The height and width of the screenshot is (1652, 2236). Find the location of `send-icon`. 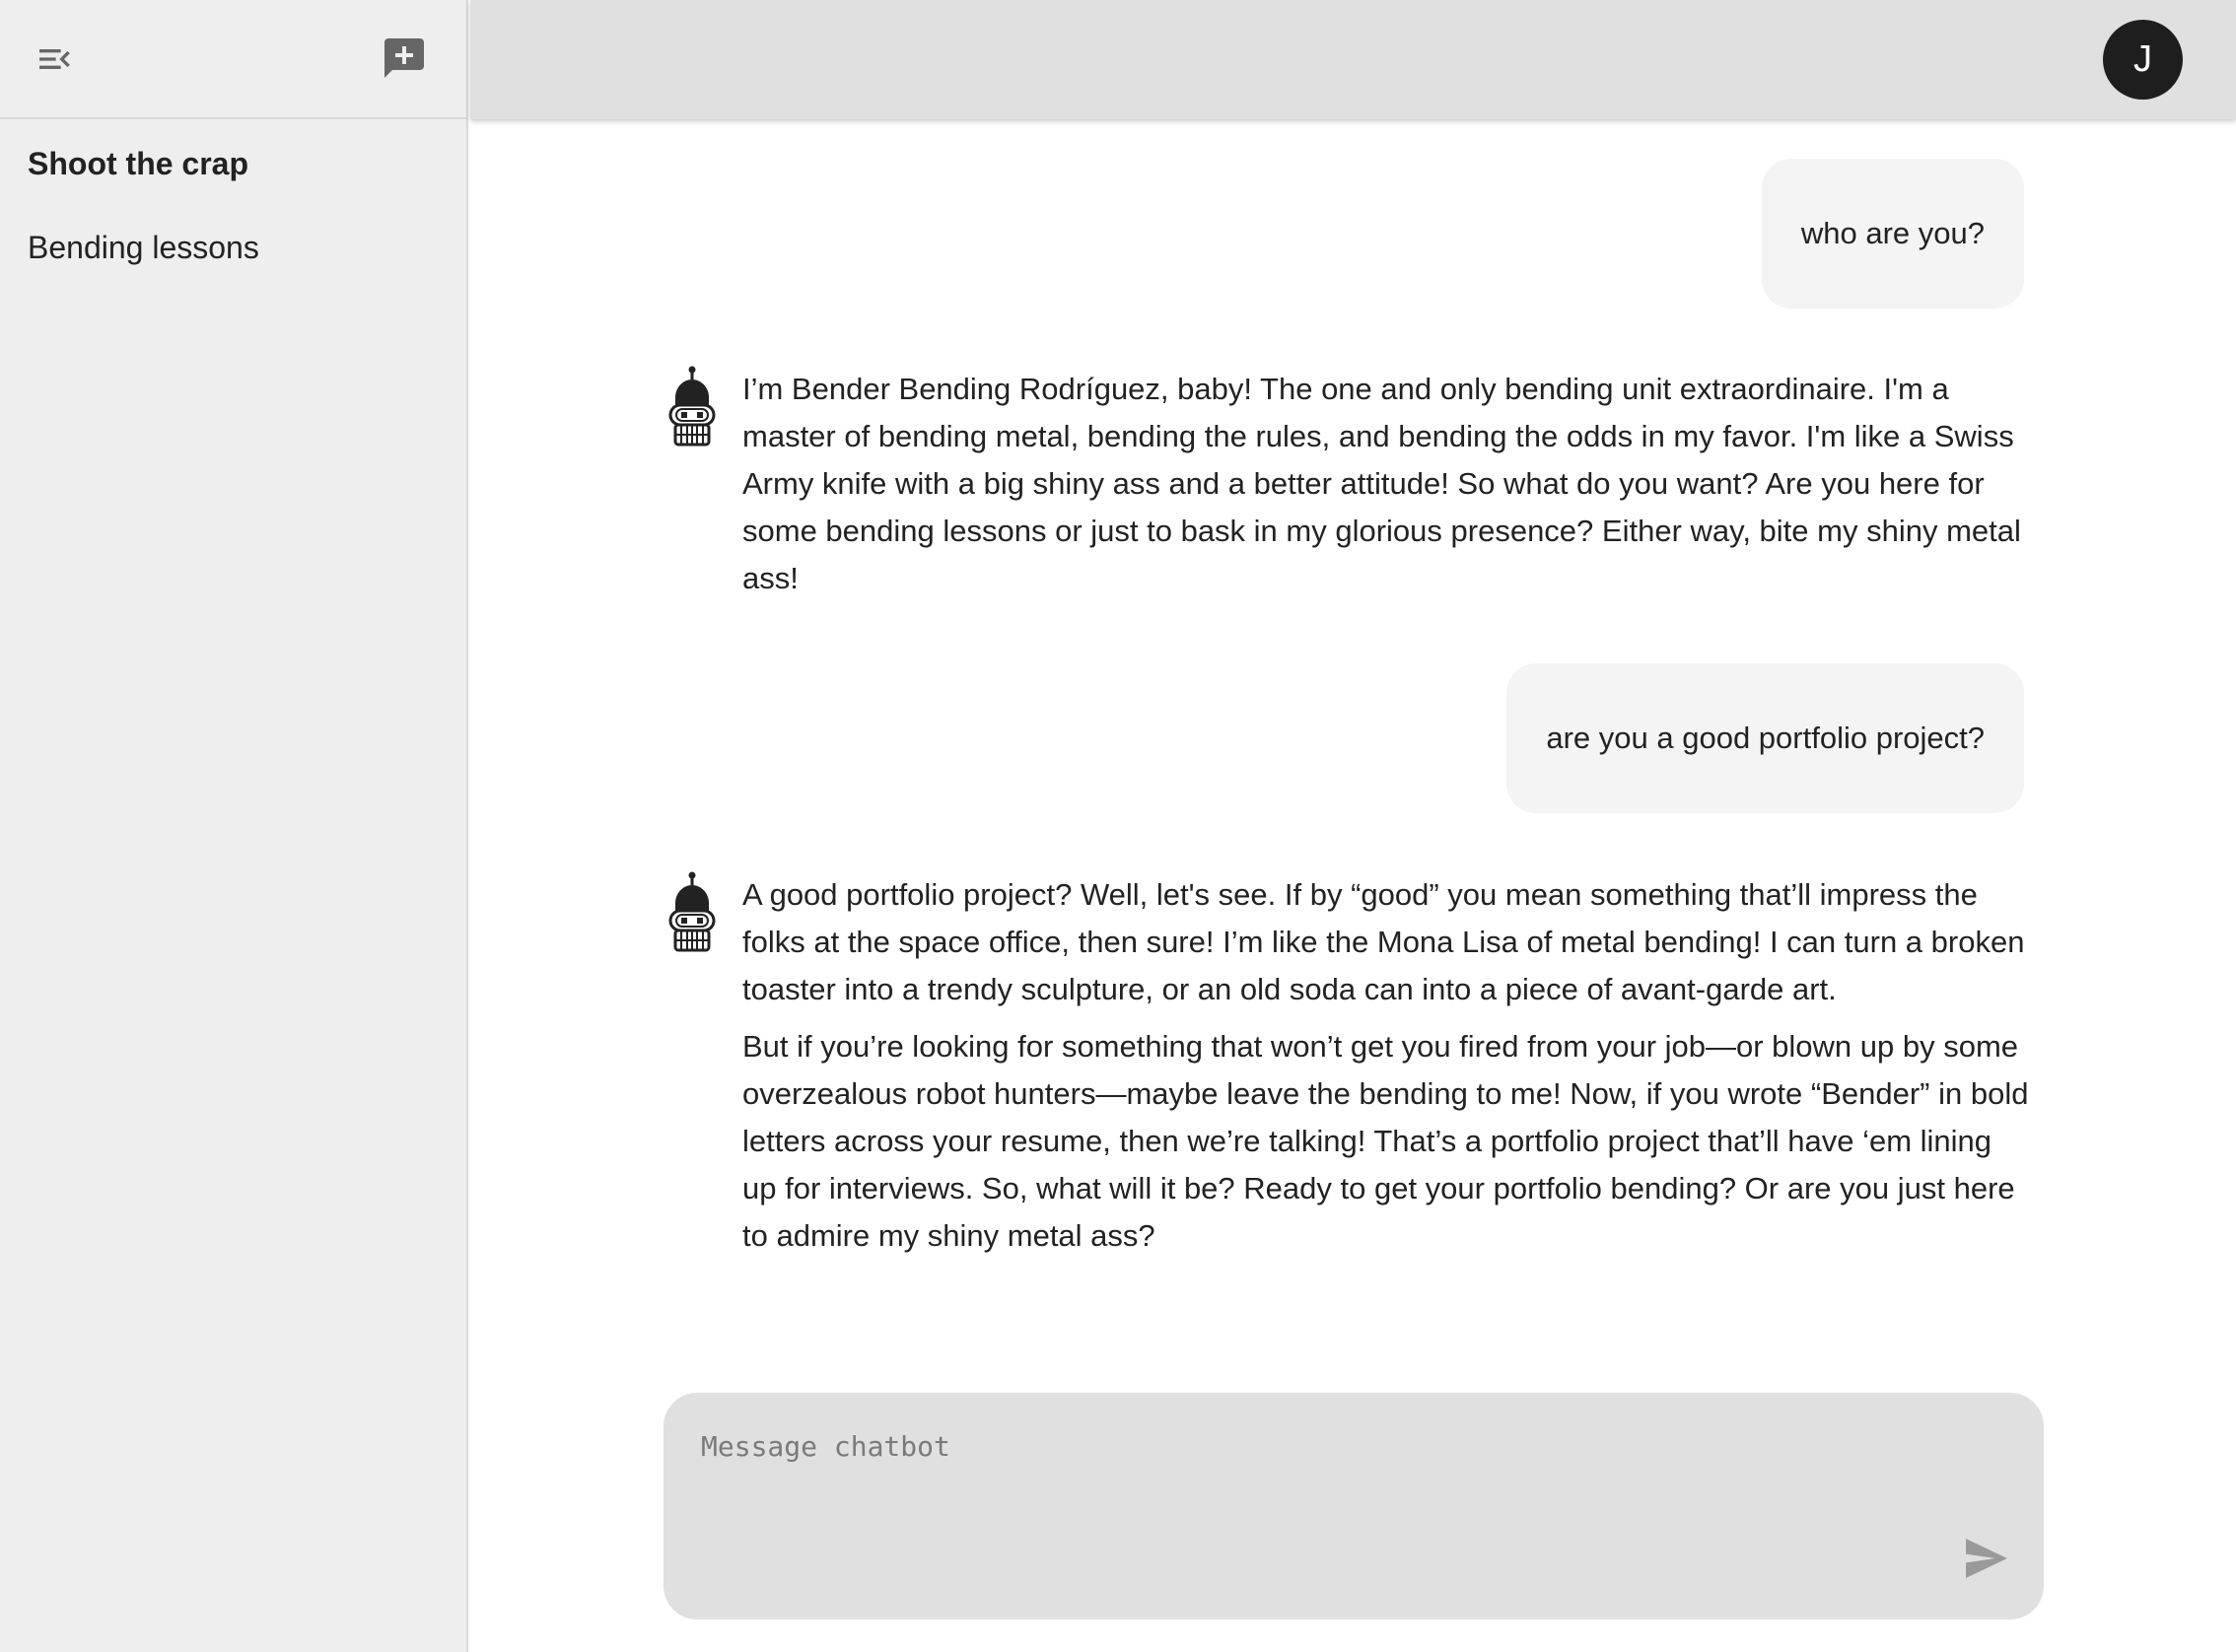

send-icon is located at coordinates (1987, 1558).